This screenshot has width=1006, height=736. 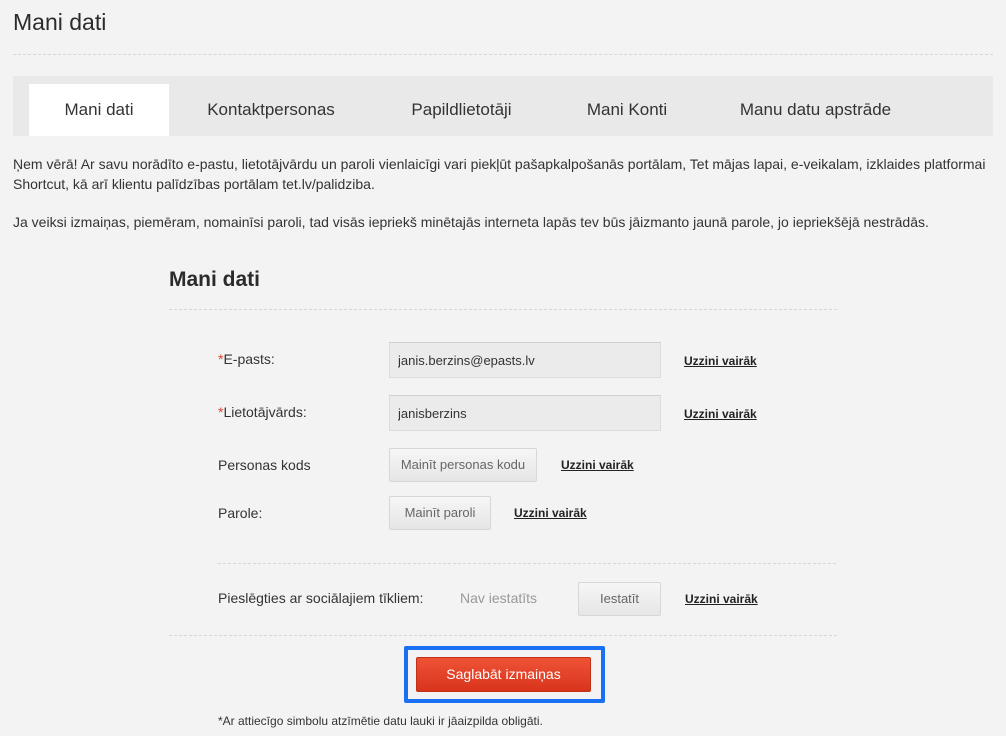 I want to click on social-login-label: Pieslēgties ar sociālajiem tīkliem:, so click(x=321, y=598).